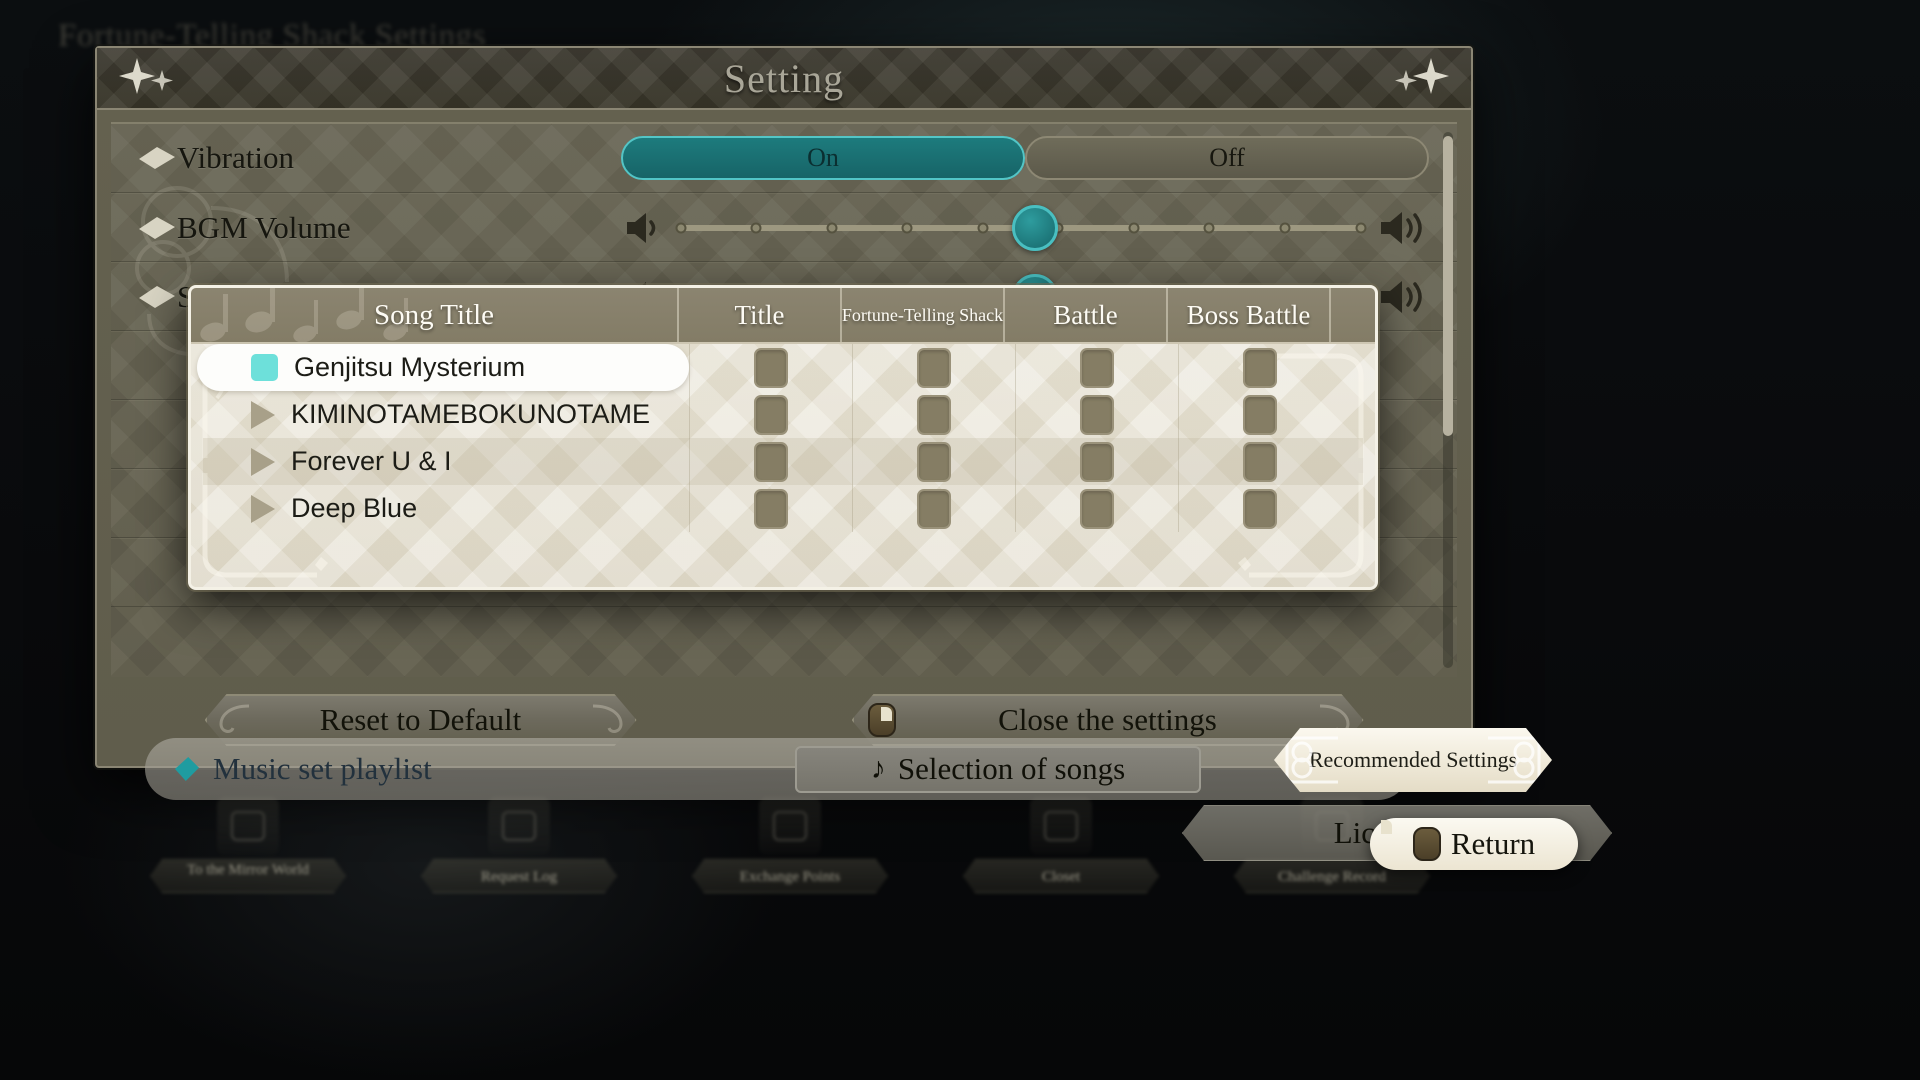 Image resolution: width=1920 pixels, height=1080 pixels. I want to click on song-name-cell: Forever U & I, so click(446, 461).